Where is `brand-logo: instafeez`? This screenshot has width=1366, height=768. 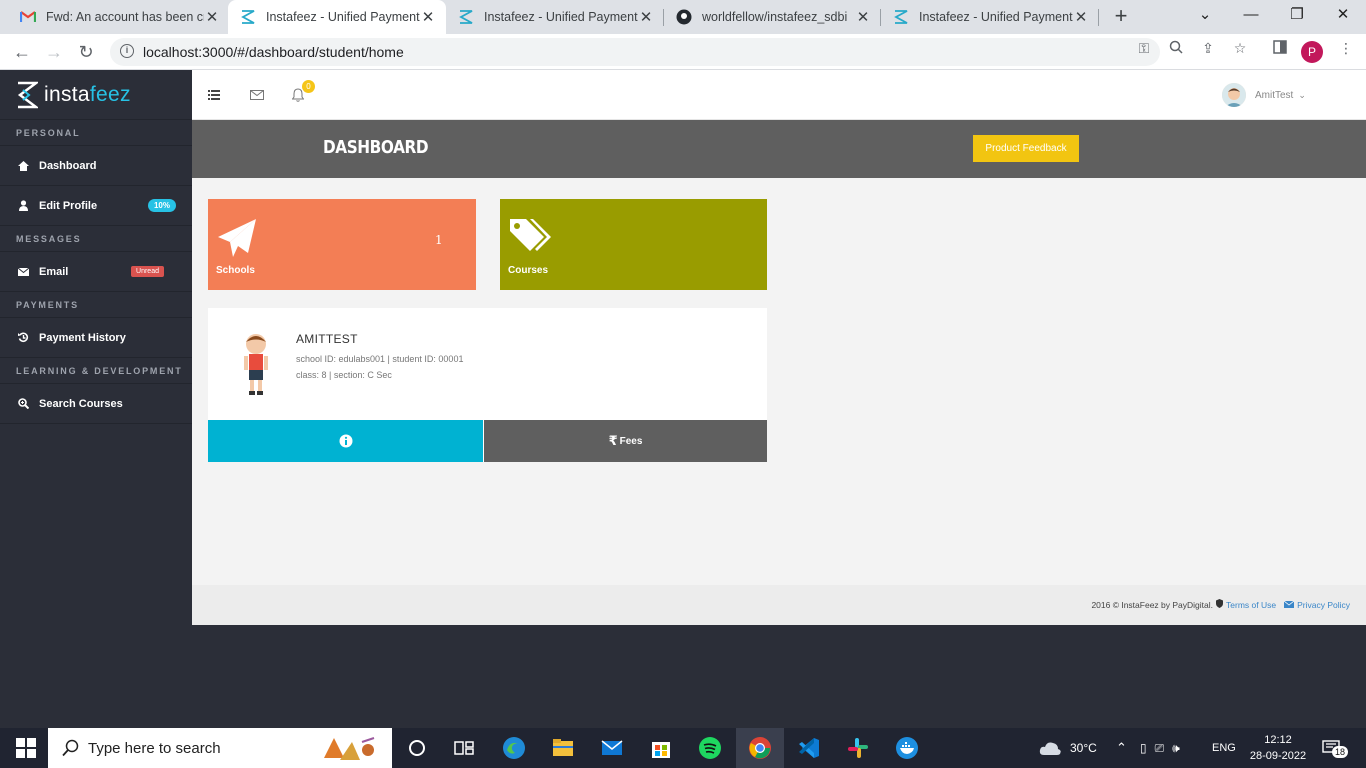 brand-logo: instafeez is located at coordinates (96, 95).